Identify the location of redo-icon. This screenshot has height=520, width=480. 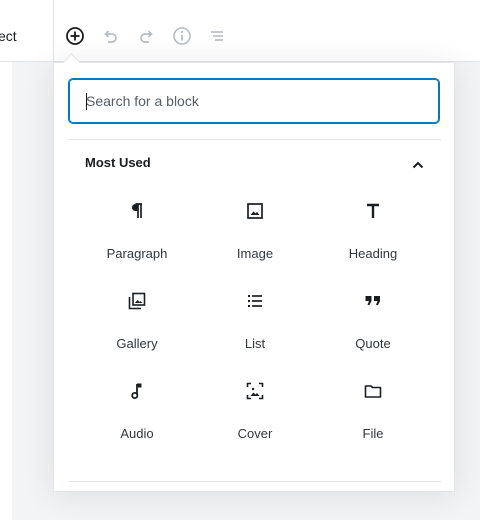
(147, 36).